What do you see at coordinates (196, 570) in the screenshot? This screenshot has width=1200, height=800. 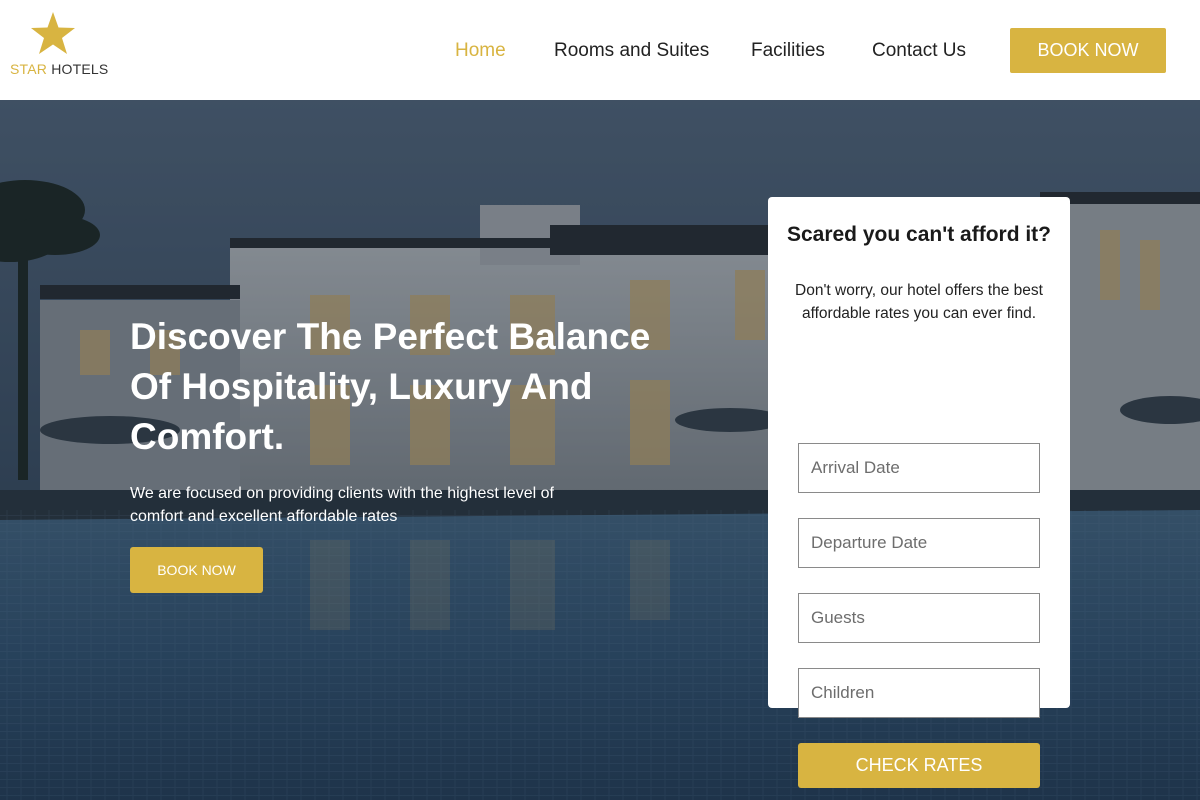 I see `hero-book-now-button: BOOK NOW` at bounding box center [196, 570].